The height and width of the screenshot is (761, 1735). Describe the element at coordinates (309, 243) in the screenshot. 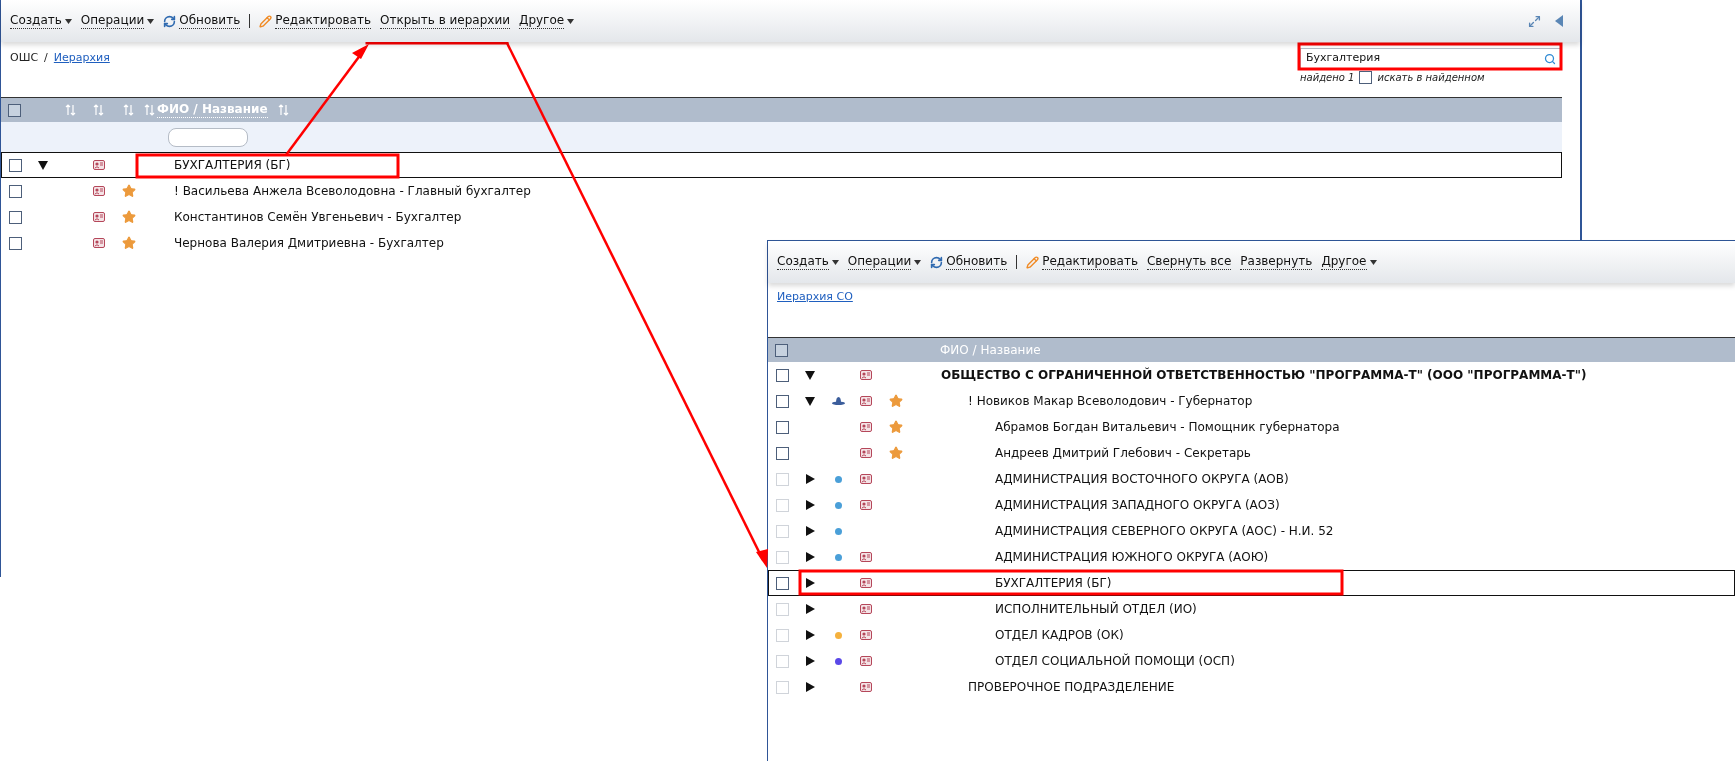

I see `row-title: Чернова Валерия Дмитриевна - Бухгалтер` at that location.